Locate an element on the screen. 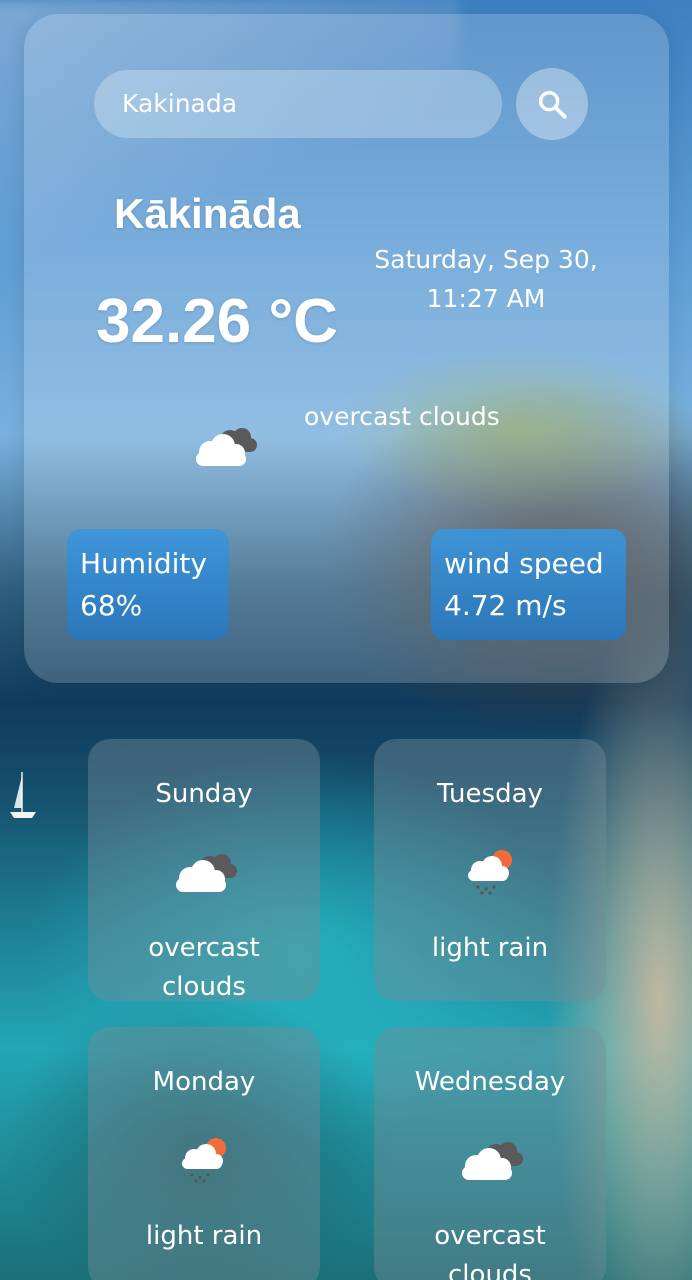 This screenshot has width=692, height=1280. humidity-value: 68% is located at coordinates (111, 605).